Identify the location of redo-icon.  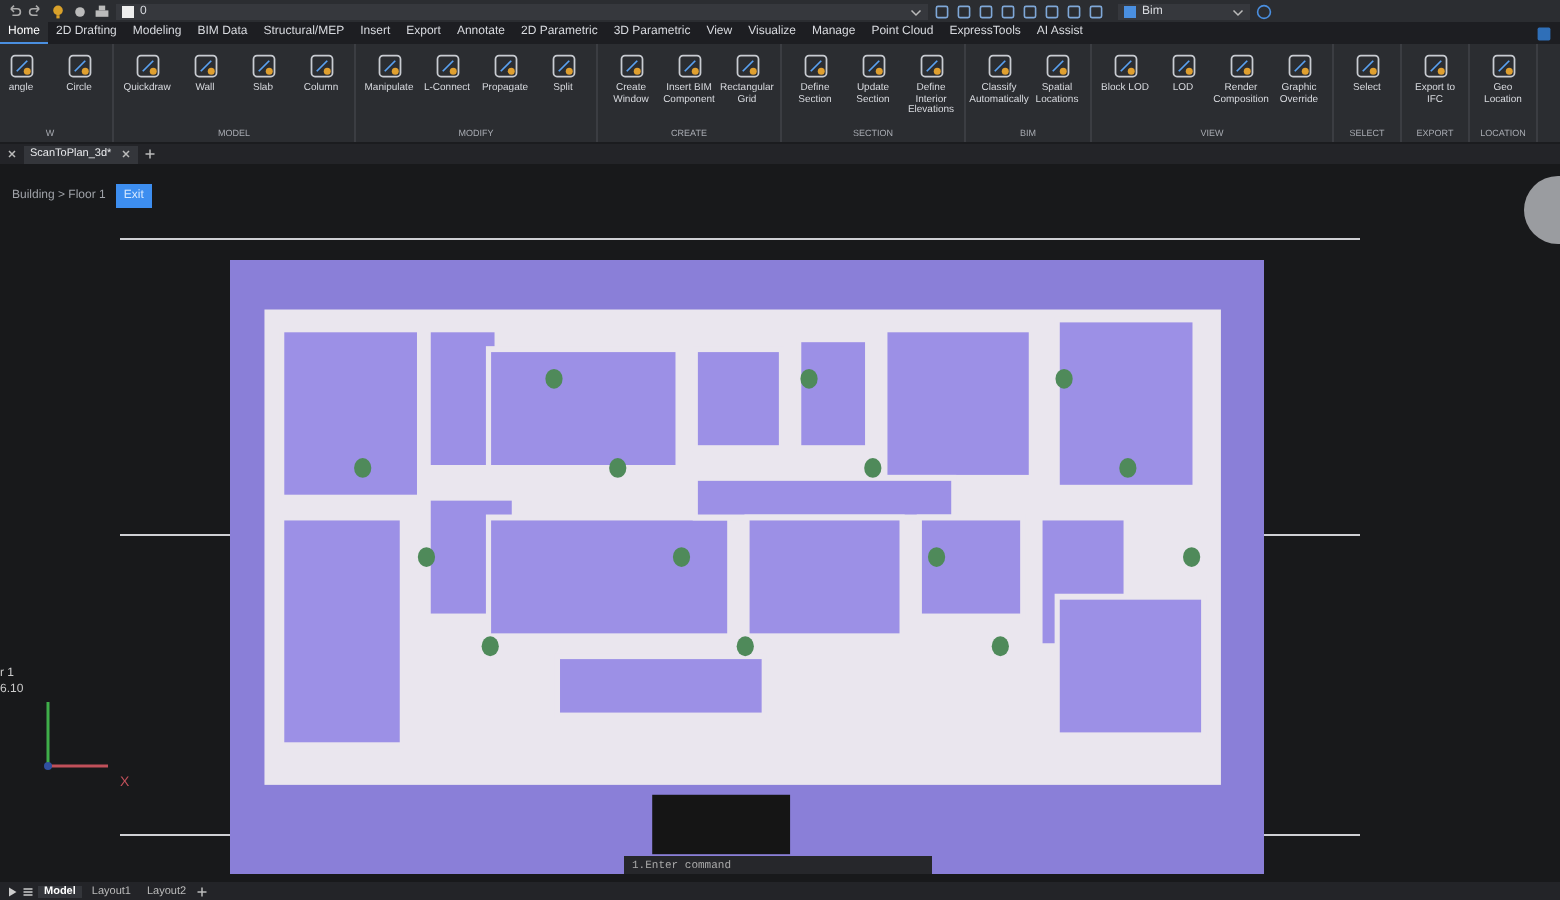
(36, 11).